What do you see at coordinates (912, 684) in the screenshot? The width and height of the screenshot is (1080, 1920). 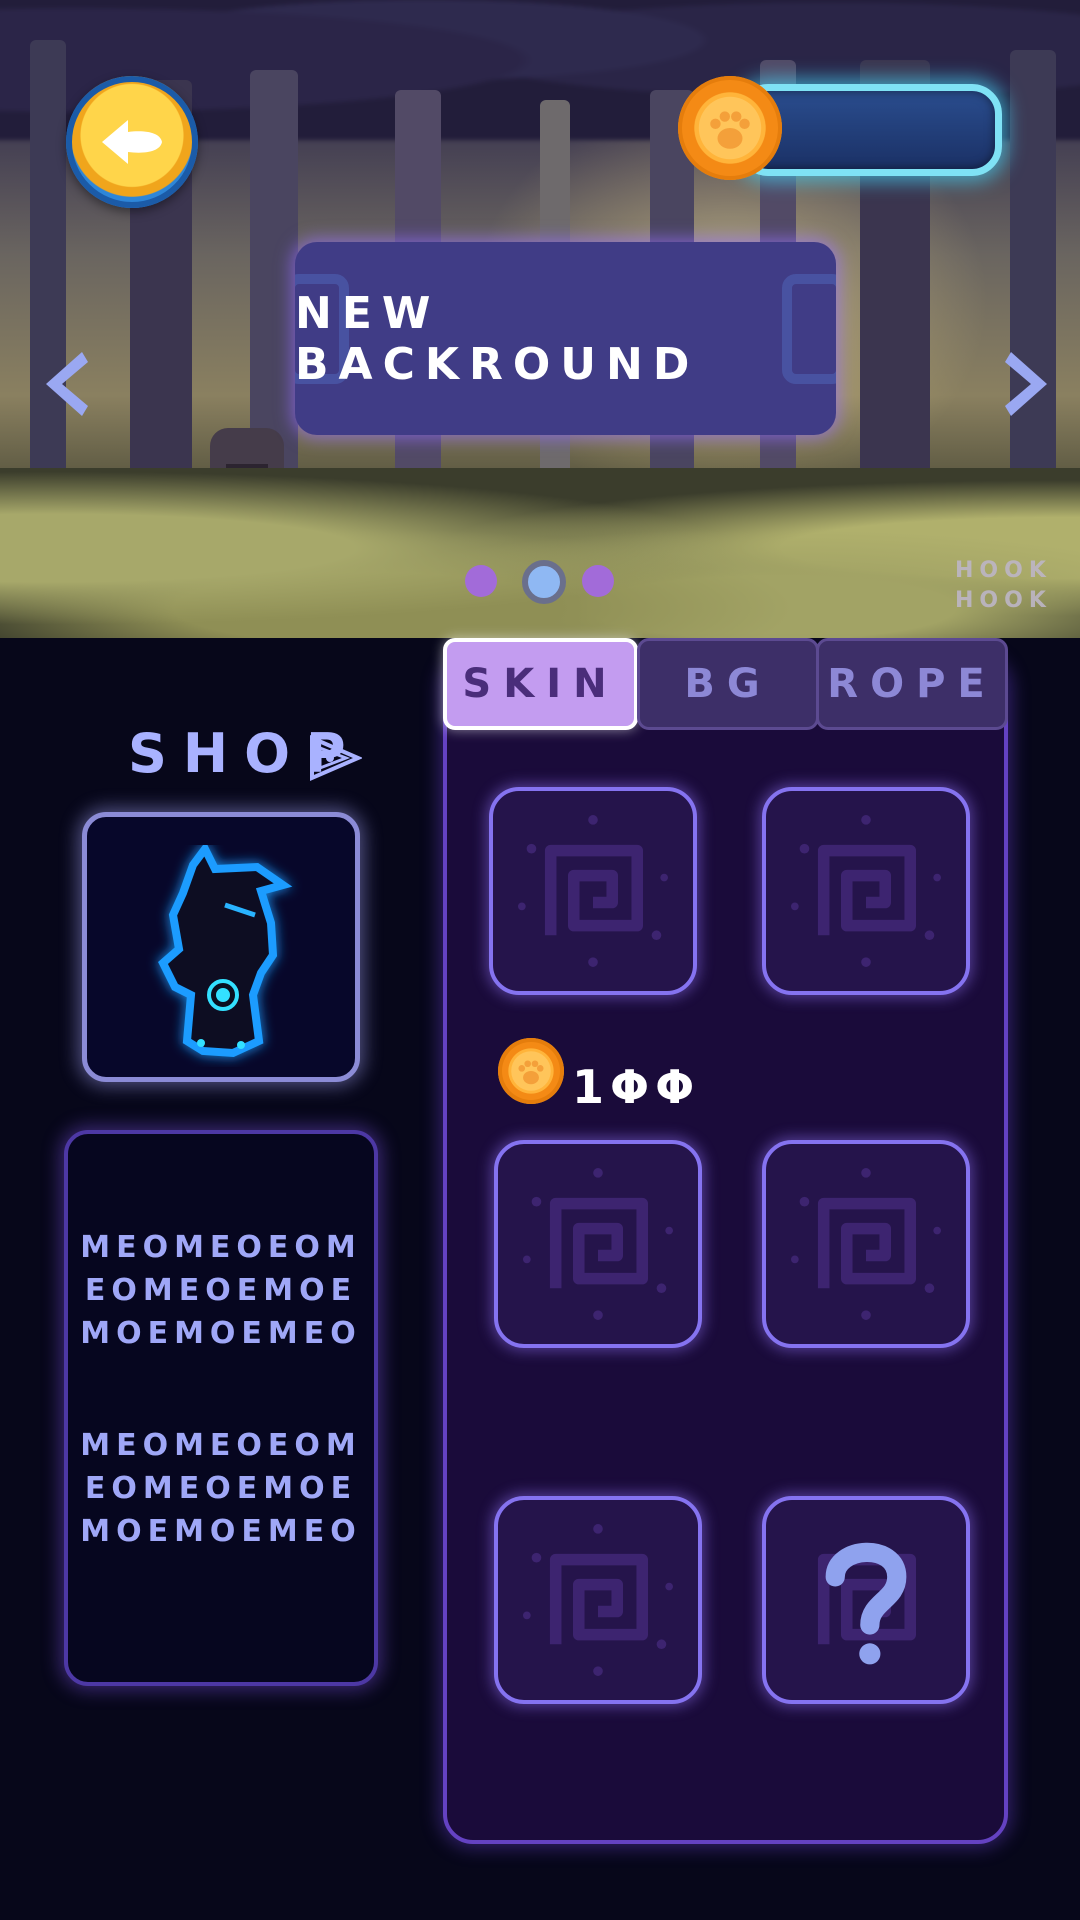 I see `tab-rope: ROPE` at bounding box center [912, 684].